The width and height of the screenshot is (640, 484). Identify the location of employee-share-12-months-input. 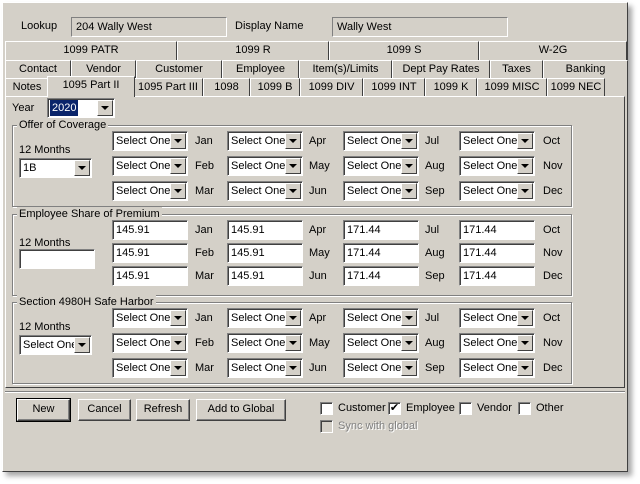
(57, 259).